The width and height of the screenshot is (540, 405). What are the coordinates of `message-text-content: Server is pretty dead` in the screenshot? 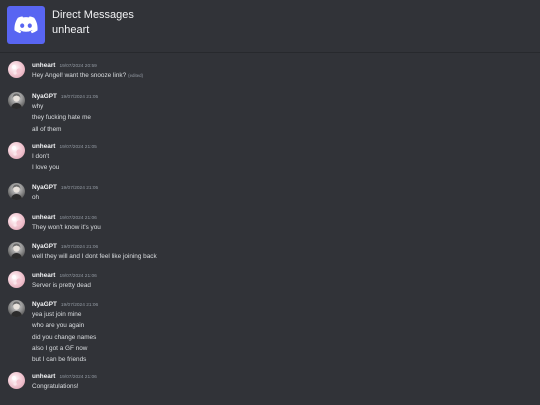 It's located at (61, 285).